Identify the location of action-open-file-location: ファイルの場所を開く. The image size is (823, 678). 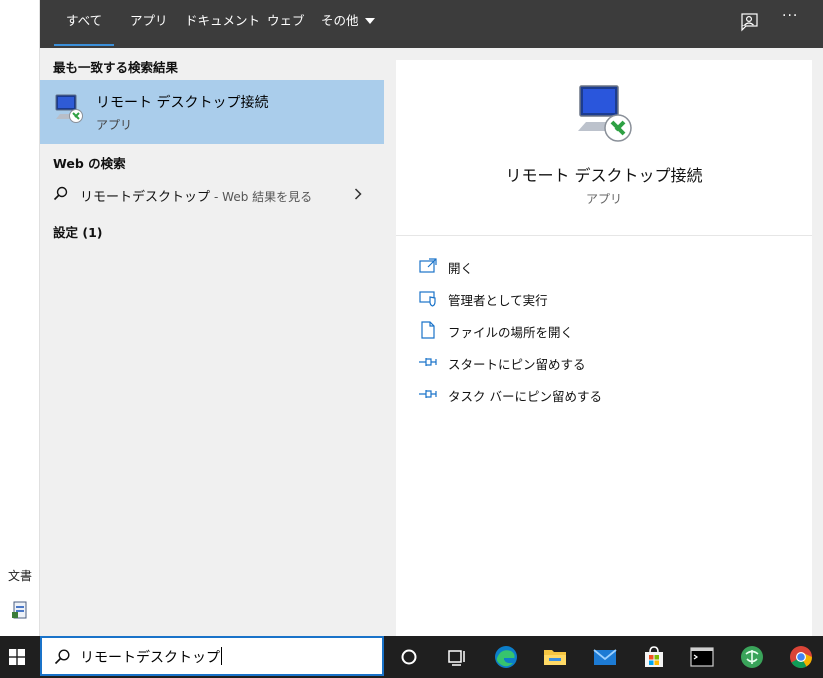
(568, 330).